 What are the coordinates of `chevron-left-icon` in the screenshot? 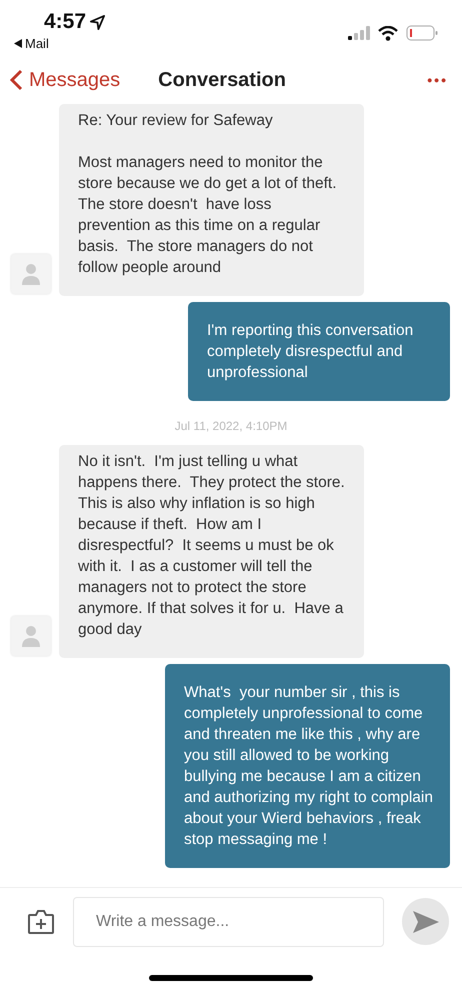 It's located at (16, 80).